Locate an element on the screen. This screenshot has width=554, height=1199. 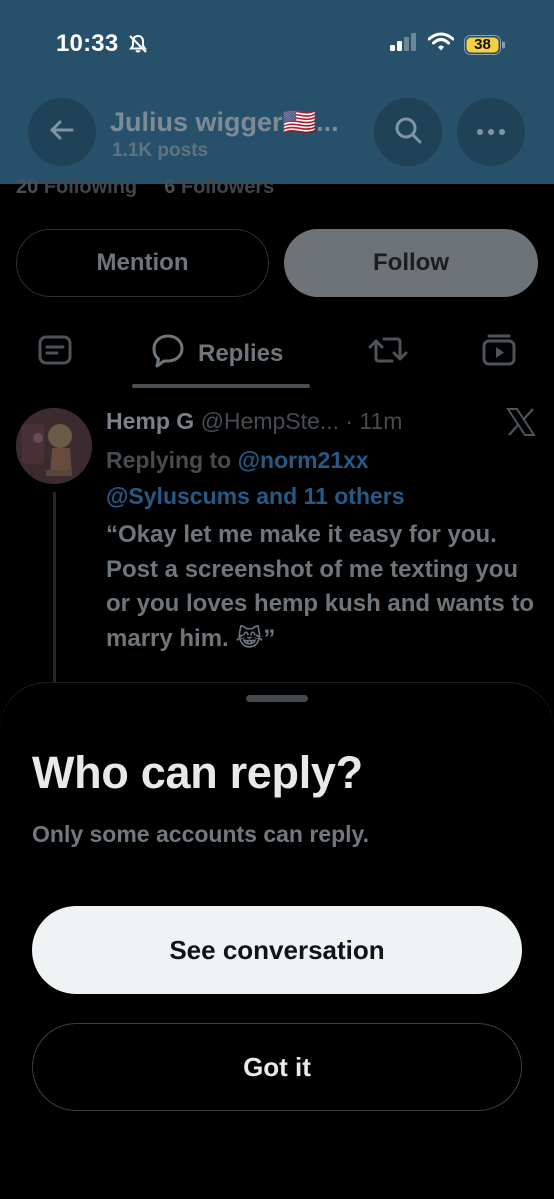
follow-button: Follow is located at coordinates (411, 263).